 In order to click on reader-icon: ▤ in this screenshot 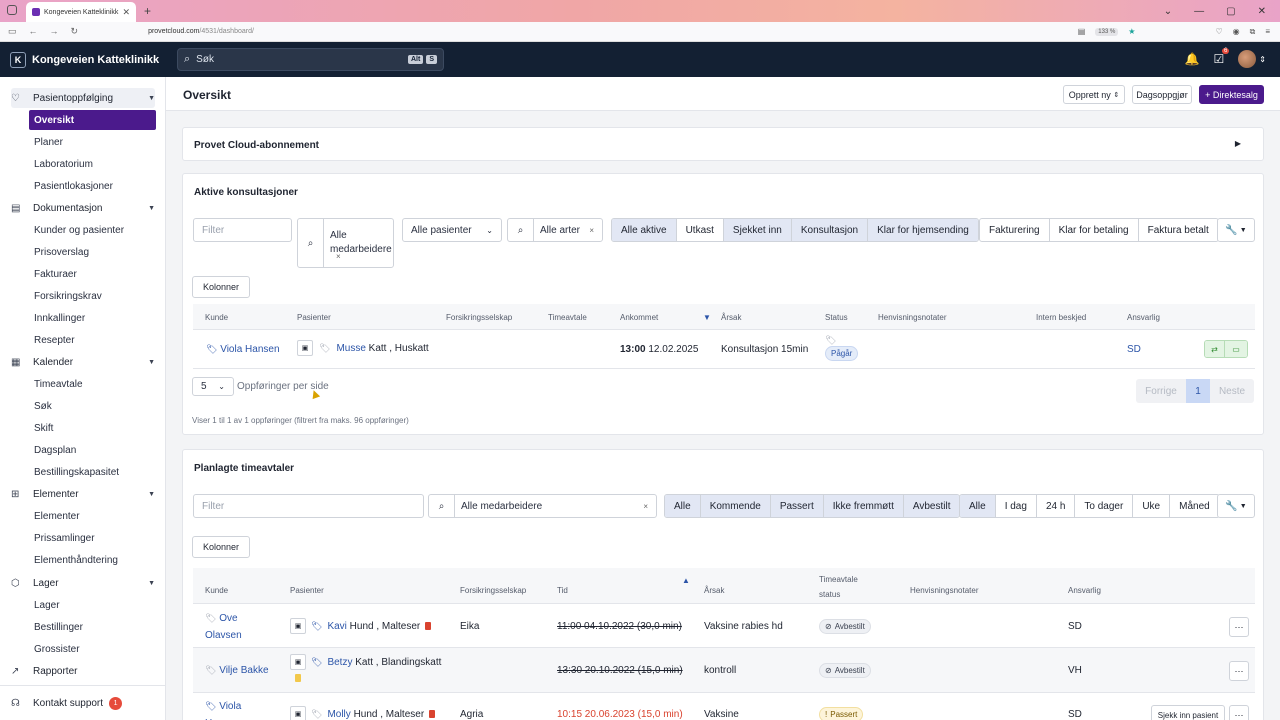, I will do `click(1082, 31)`.